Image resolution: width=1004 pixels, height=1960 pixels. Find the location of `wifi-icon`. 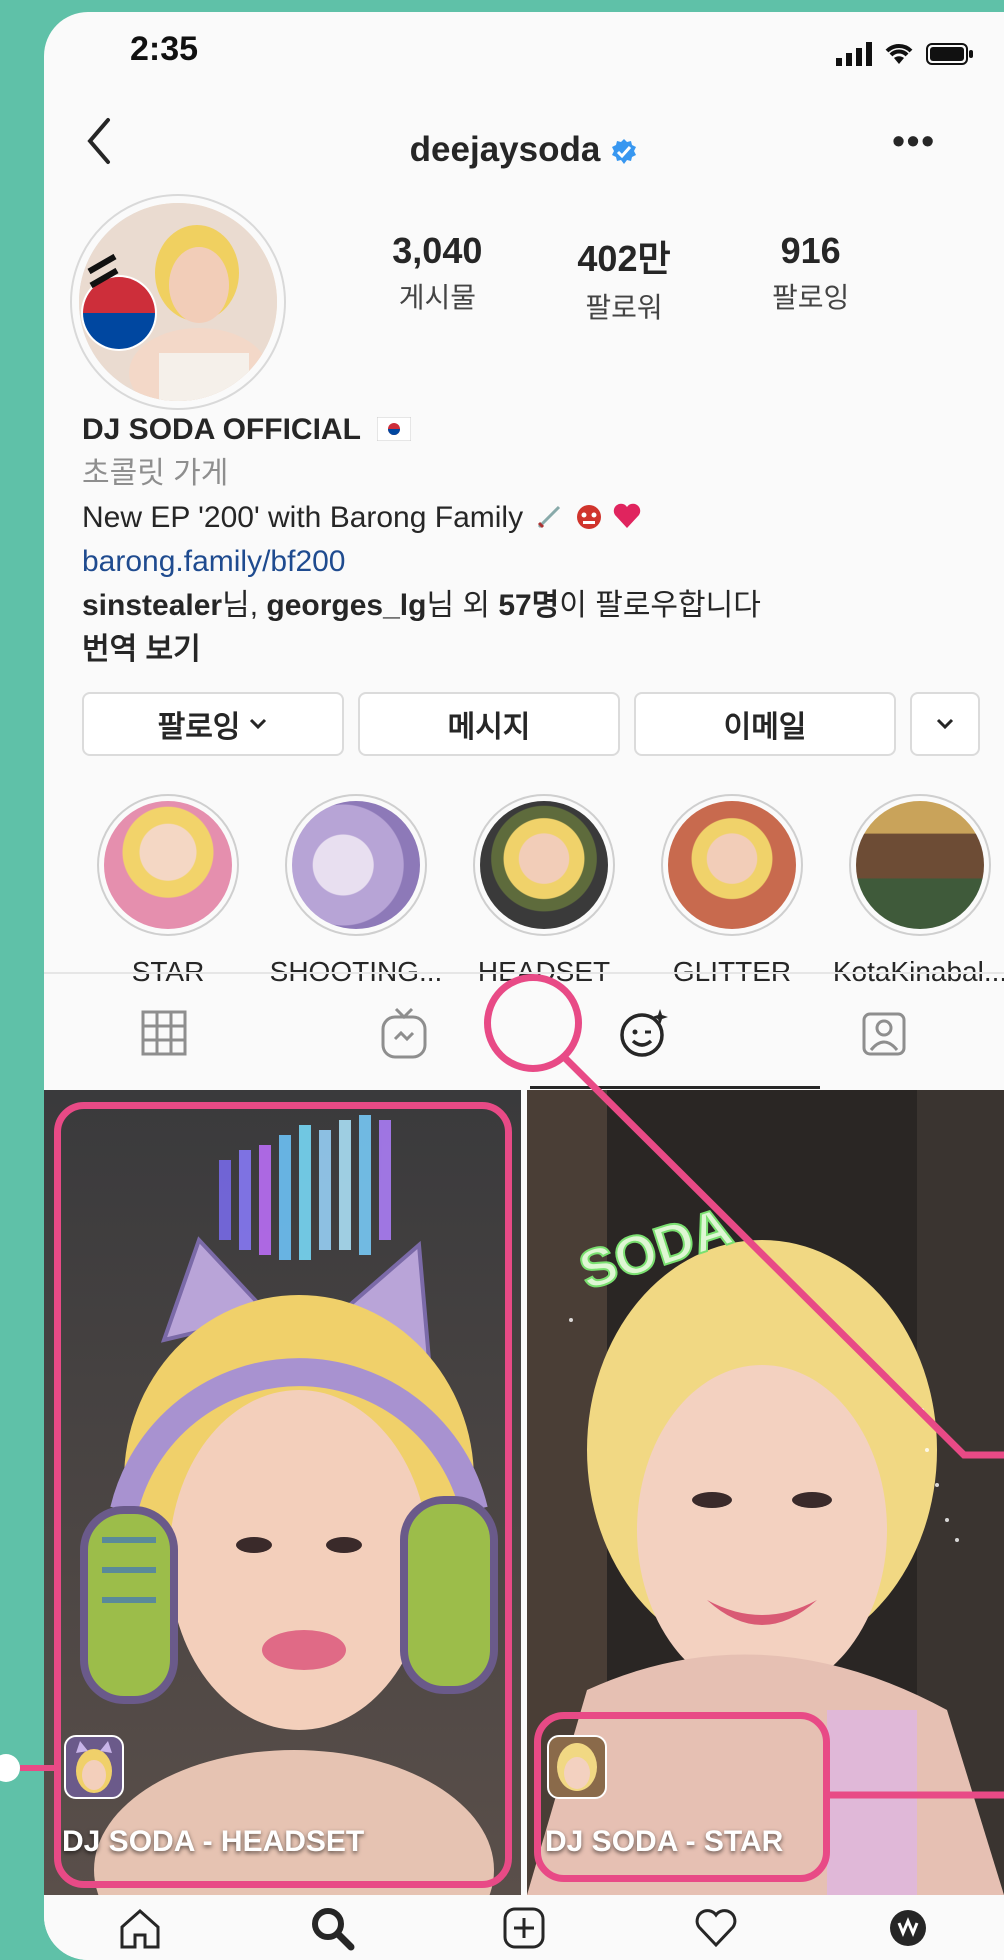

wifi-icon is located at coordinates (899, 54).